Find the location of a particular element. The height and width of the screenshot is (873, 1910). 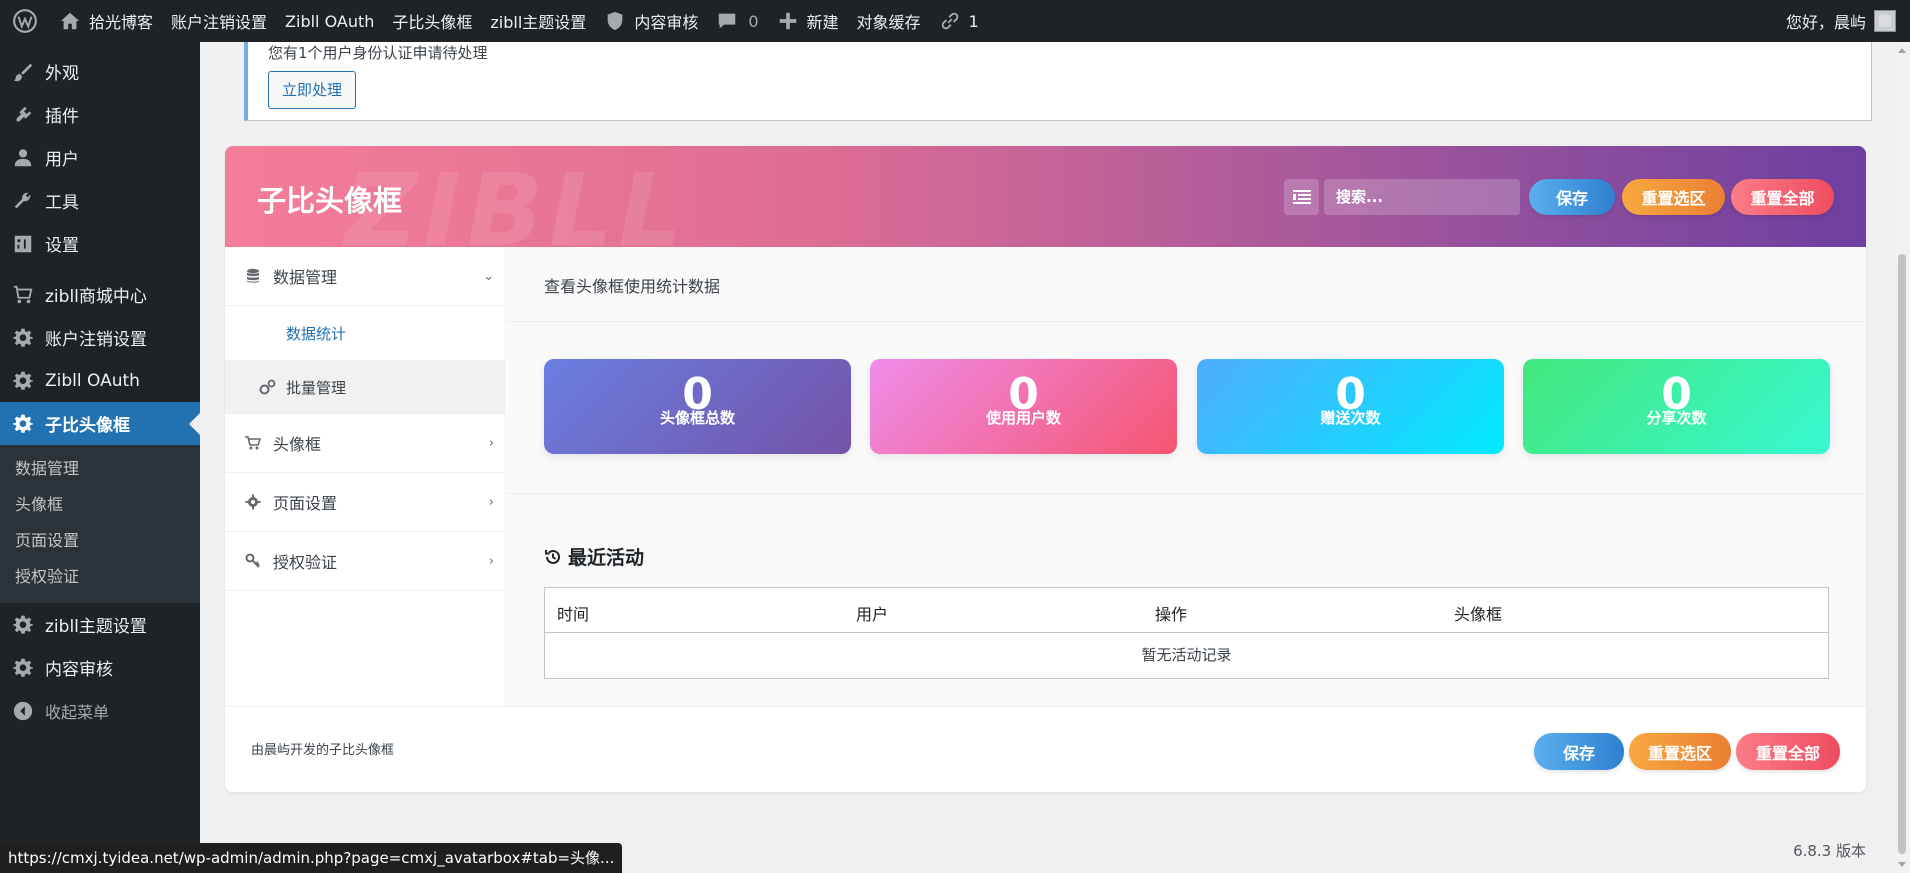

footer-reset-section-button: 重置选区 is located at coordinates (1680, 751).